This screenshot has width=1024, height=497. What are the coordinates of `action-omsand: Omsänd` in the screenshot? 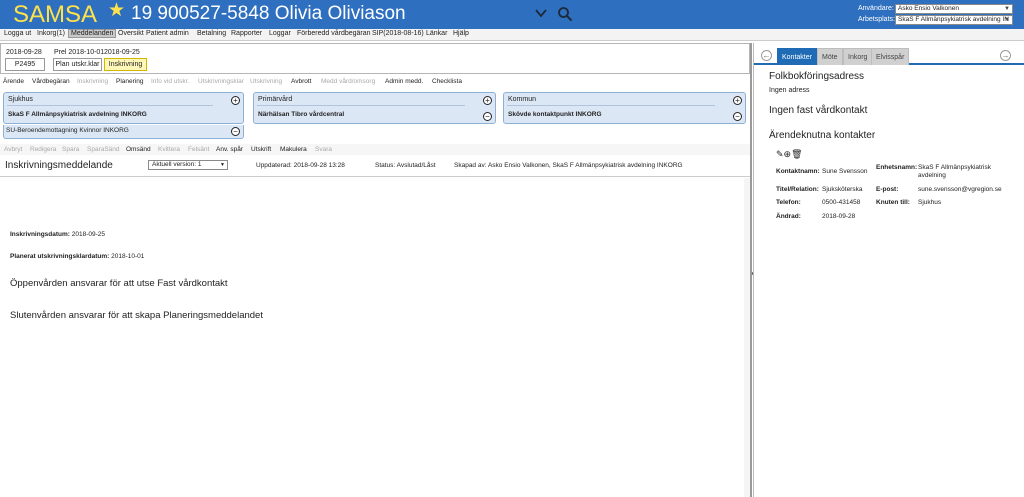 It's located at (138, 149).